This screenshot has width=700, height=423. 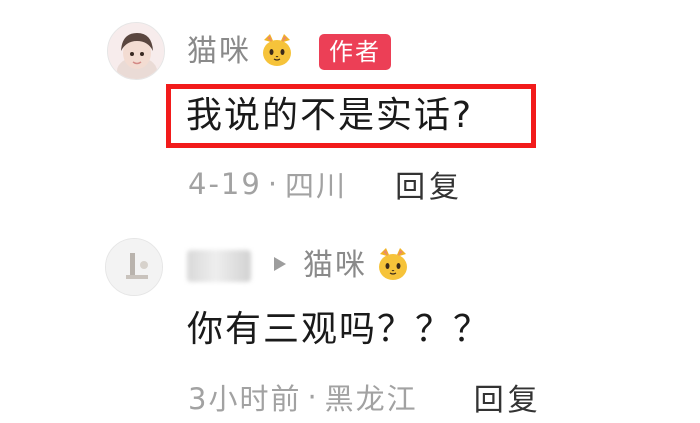 What do you see at coordinates (280, 266) in the screenshot?
I see `reply-arrow-icon` at bounding box center [280, 266].